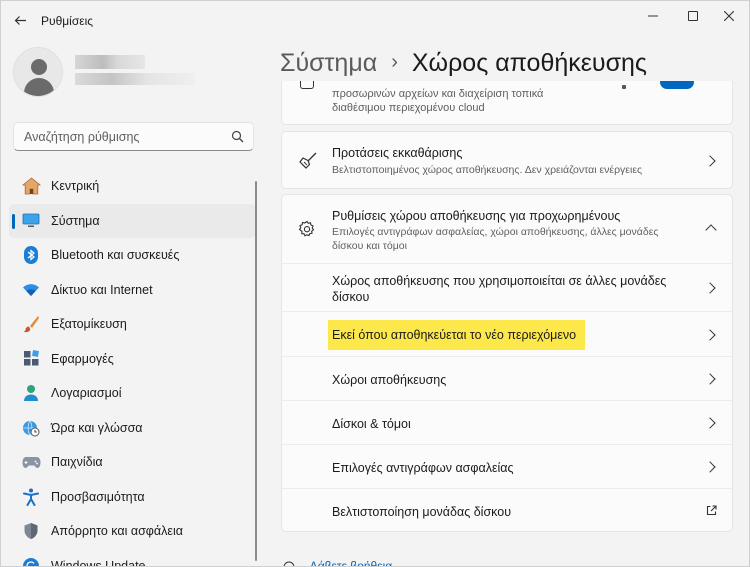 Image resolution: width=750 pixels, height=567 pixels. I want to click on avatar, so click(38, 72).